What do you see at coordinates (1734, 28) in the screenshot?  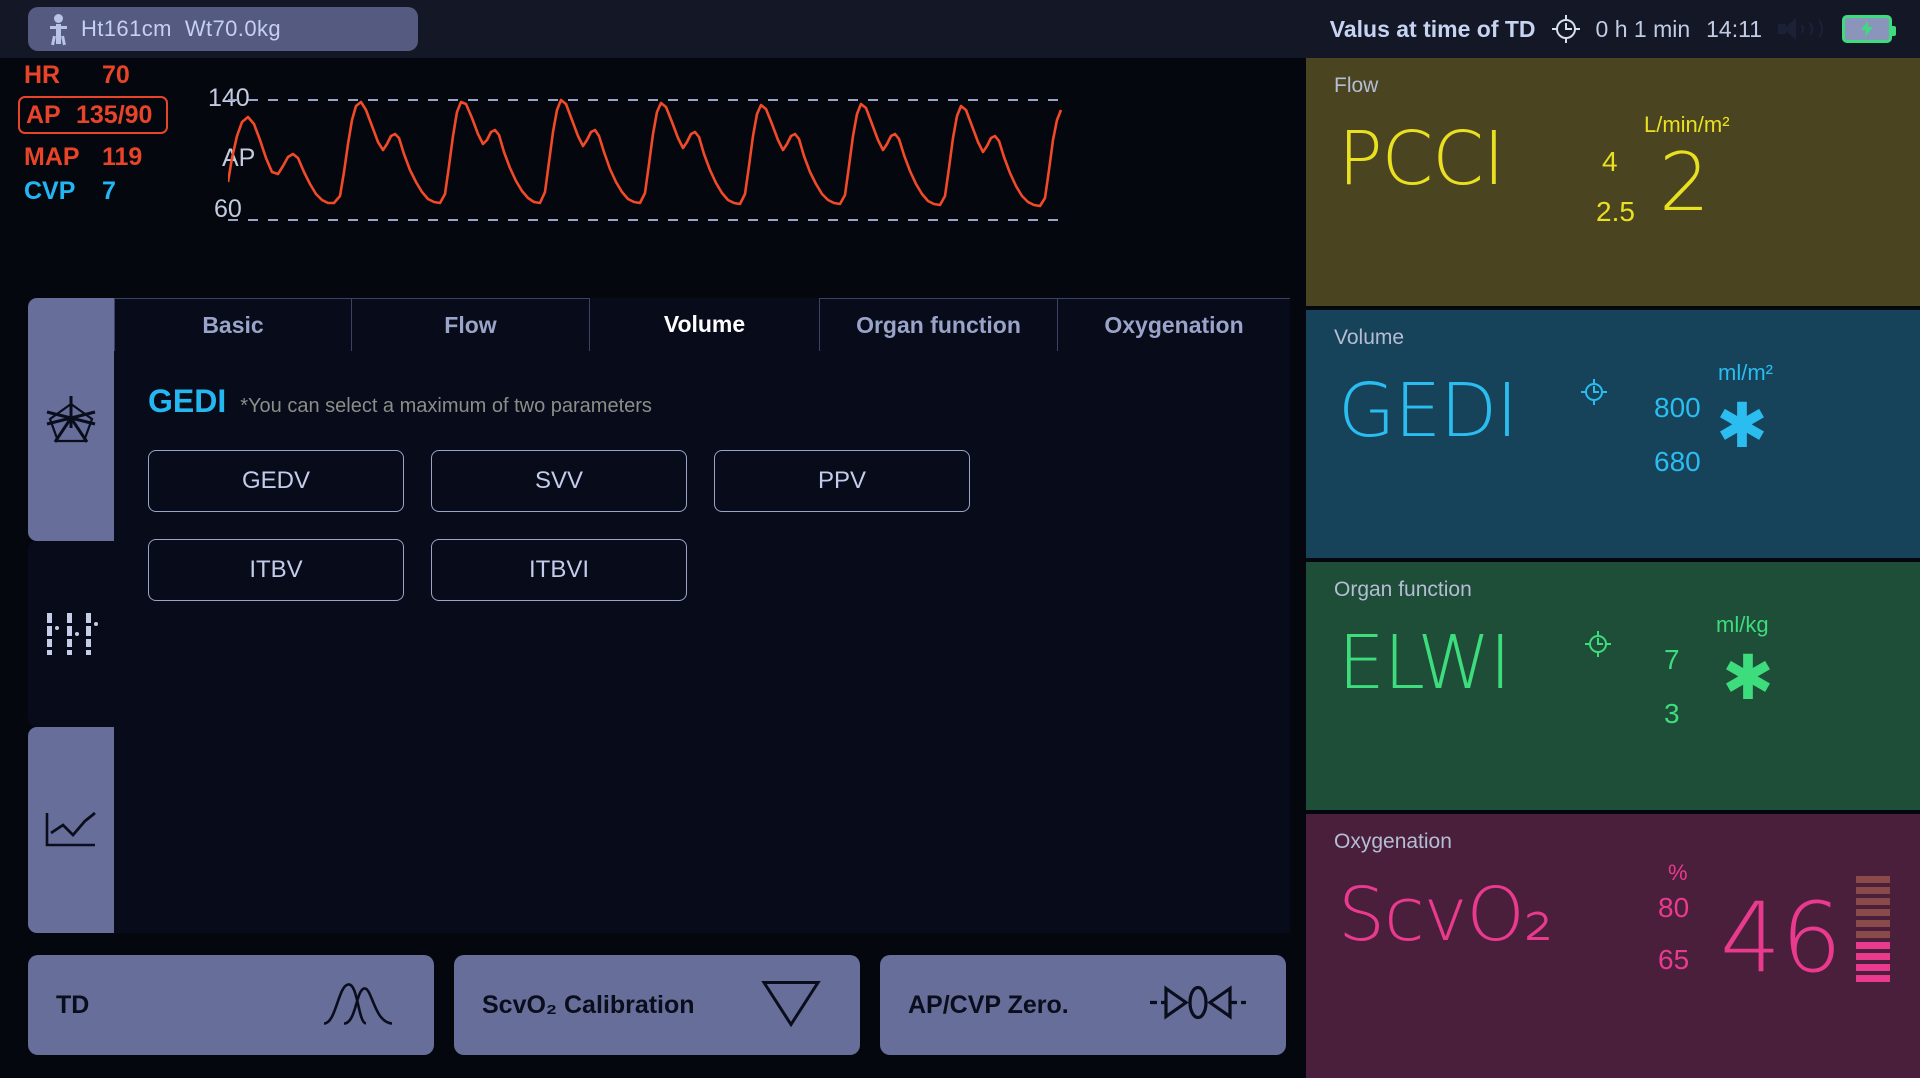 I see `clock-time: 14:11` at bounding box center [1734, 28].